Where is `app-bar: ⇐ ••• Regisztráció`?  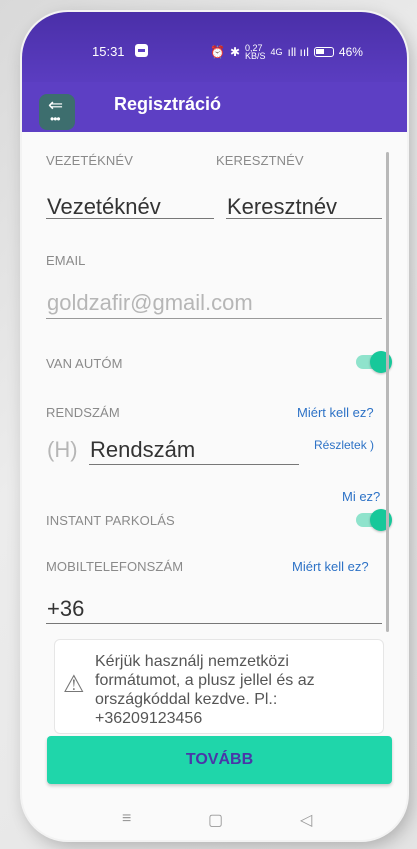 app-bar: ⇐ ••• Regisztráció is located at coordinates (214, 107).